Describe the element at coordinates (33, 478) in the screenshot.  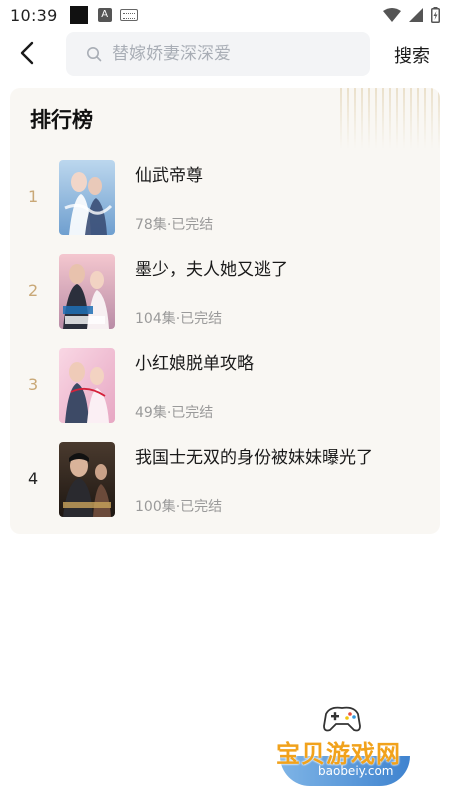
I see `rank-number: 4` at that location.